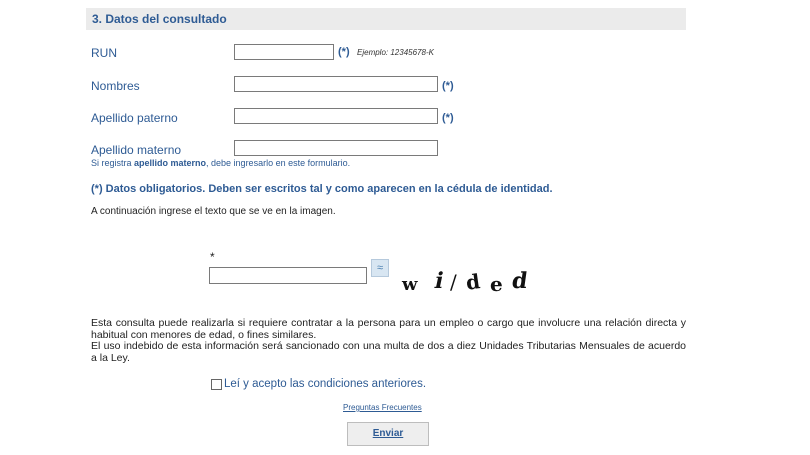 This screenshot has width=810, height=455. What do you see at coordinates (448, 118) in the screenshot?
I see `paterno-required-mark: (*)` at bounding box center [448, 118].